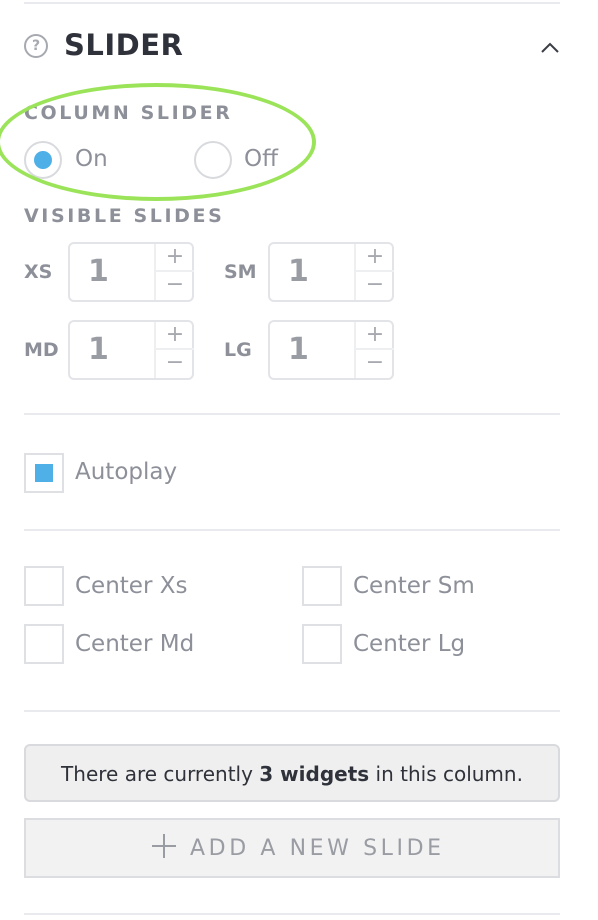  I want to click on autoplay-label: Autoplay, so click(126, 472).